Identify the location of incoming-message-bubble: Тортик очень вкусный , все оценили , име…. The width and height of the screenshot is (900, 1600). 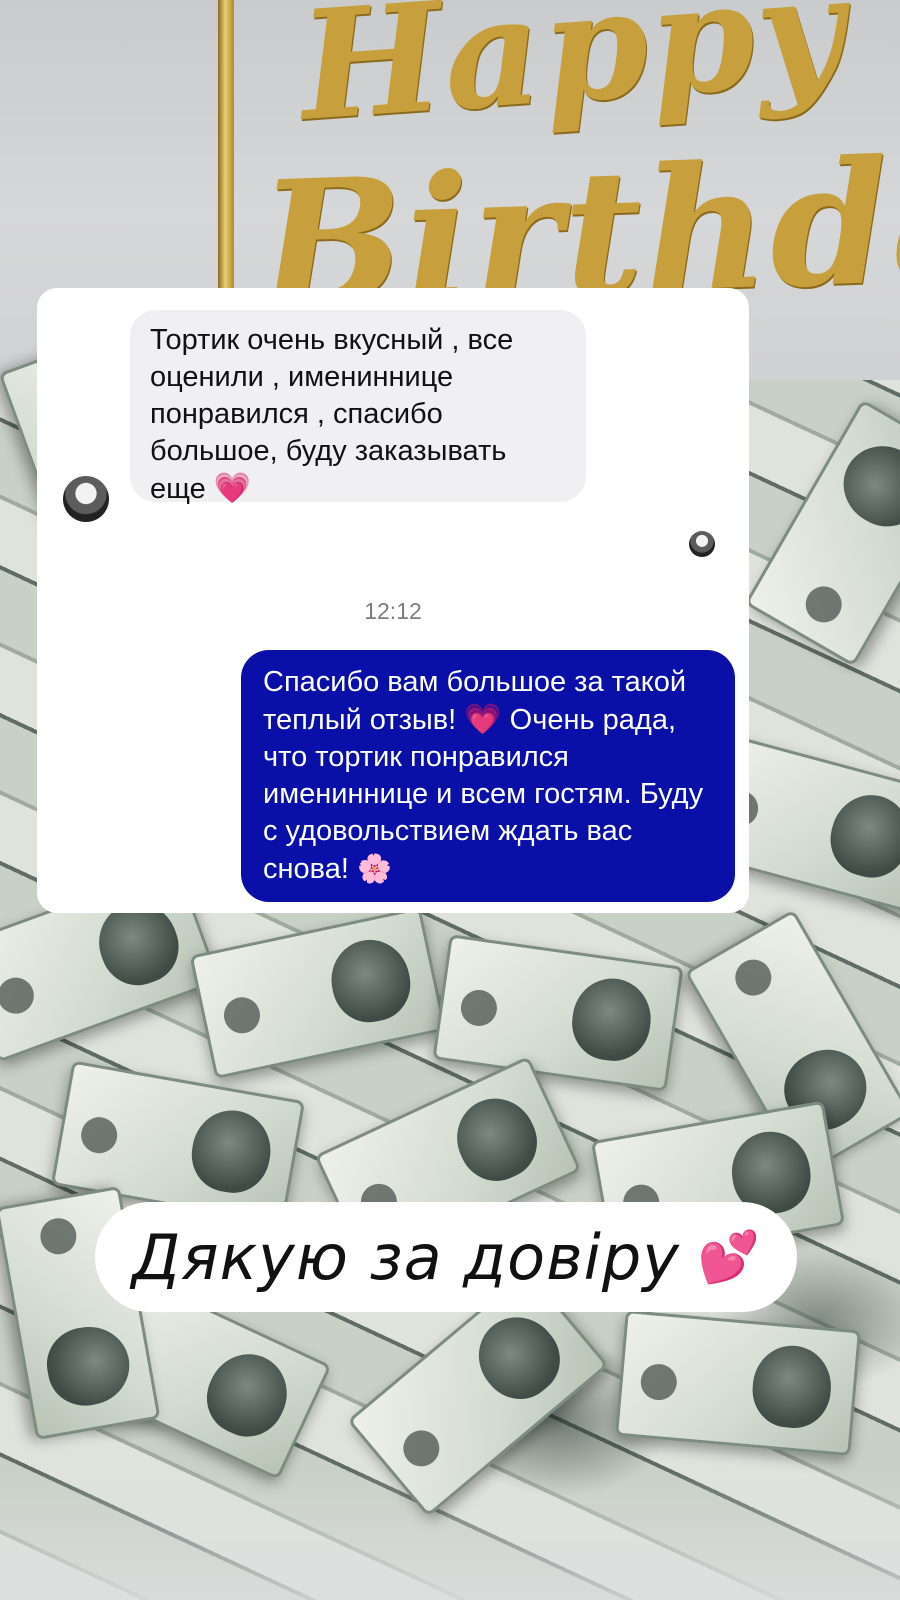
(358, 408).